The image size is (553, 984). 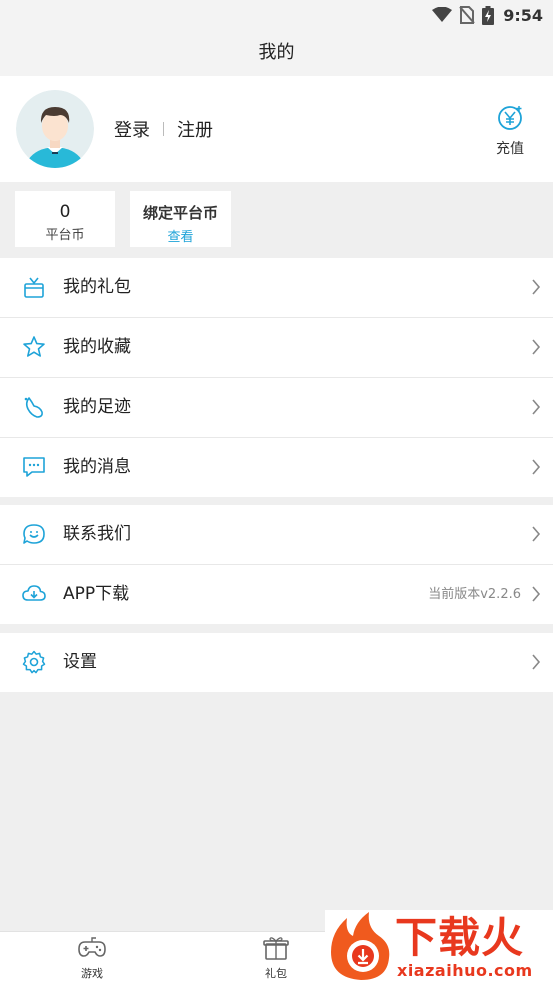 What do you see at coordinates (465, 970) in the screenshot?
I see `brand-url: xiazaihuo.com` at bounding box center [465, 970].